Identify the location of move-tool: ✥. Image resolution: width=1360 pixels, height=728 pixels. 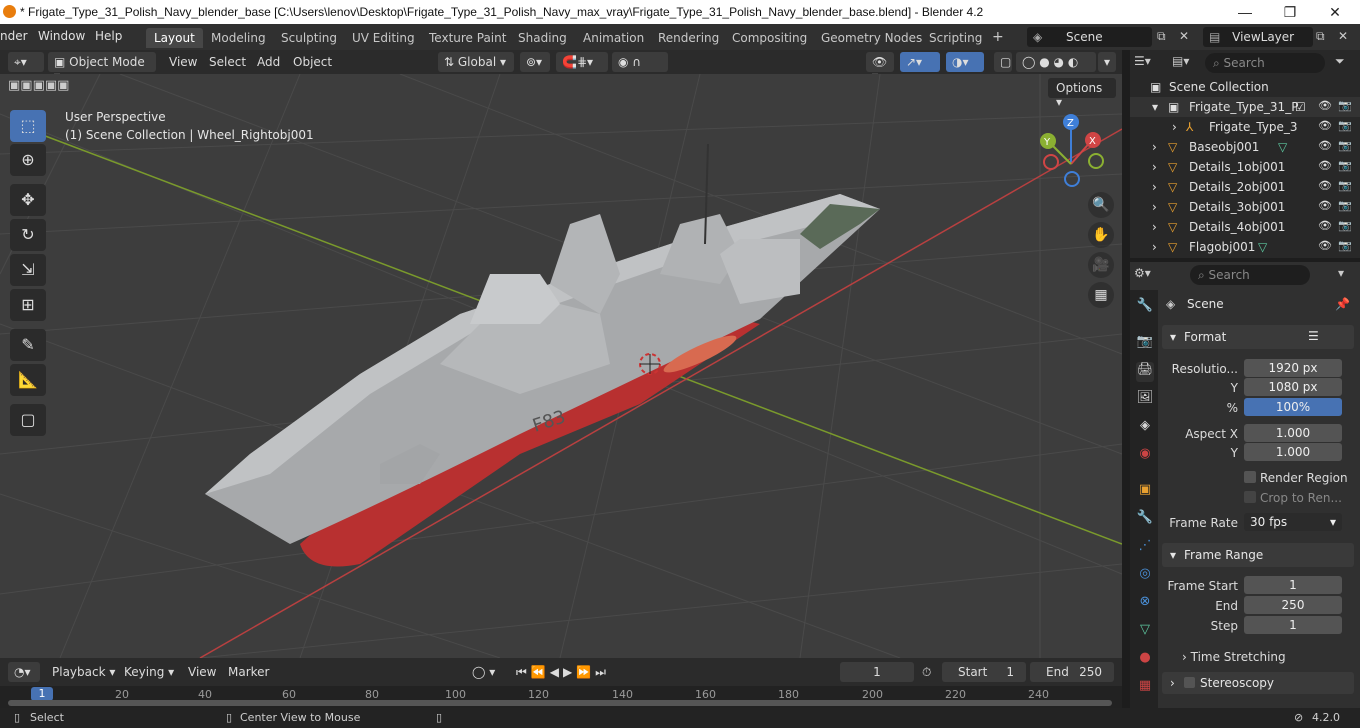
(28, 200).